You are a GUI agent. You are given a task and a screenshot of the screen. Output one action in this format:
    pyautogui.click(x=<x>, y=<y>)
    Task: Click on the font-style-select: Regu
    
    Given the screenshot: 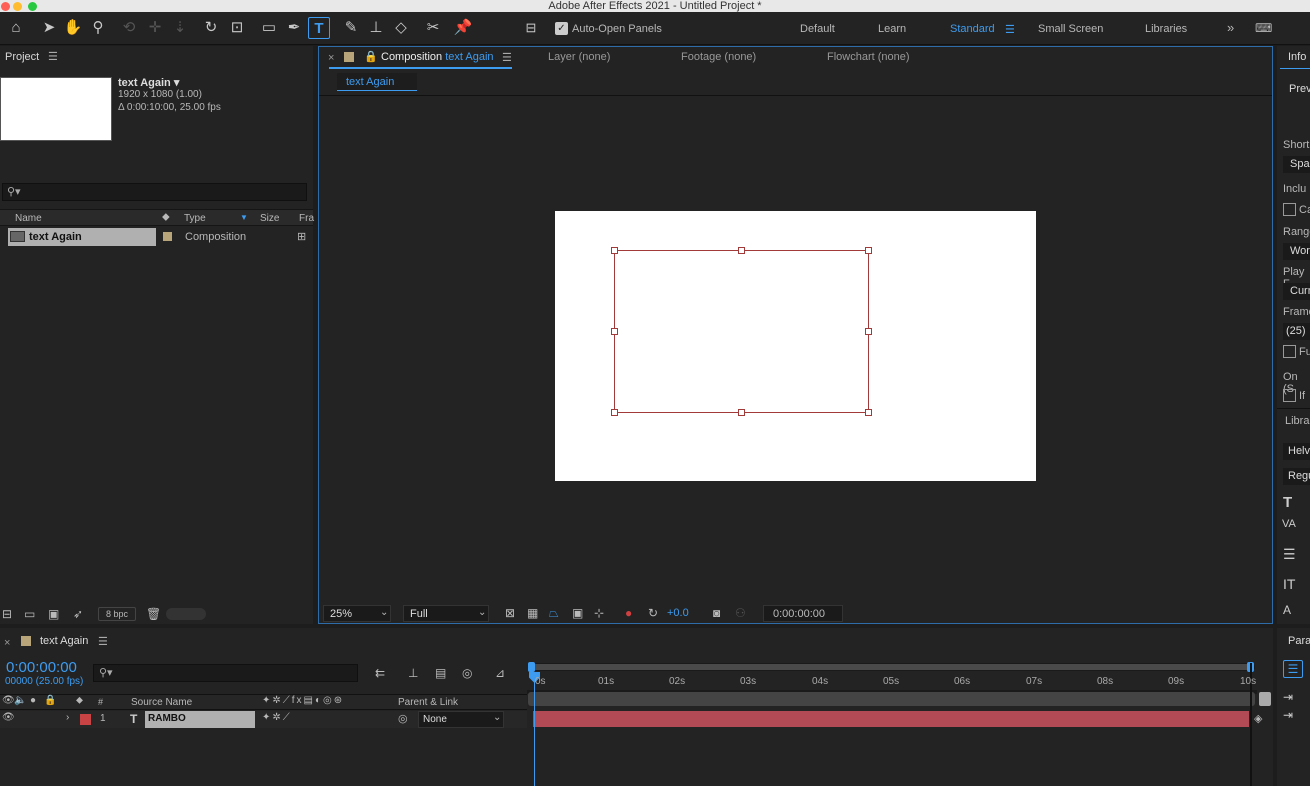 What is the action you would take?
    pyautogui.click(x=1296, y=476)
    